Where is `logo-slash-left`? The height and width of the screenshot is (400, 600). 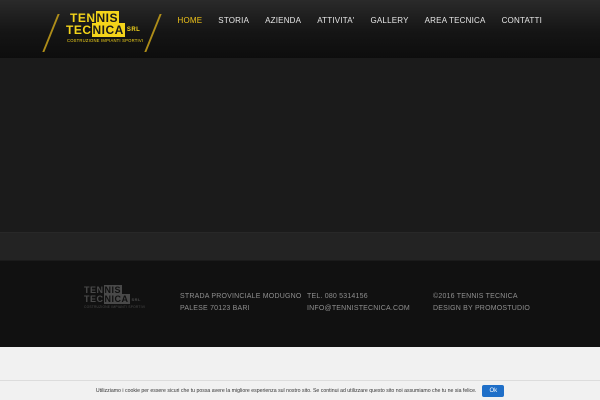
logo-slash-left is located at coordinates (51, 33).